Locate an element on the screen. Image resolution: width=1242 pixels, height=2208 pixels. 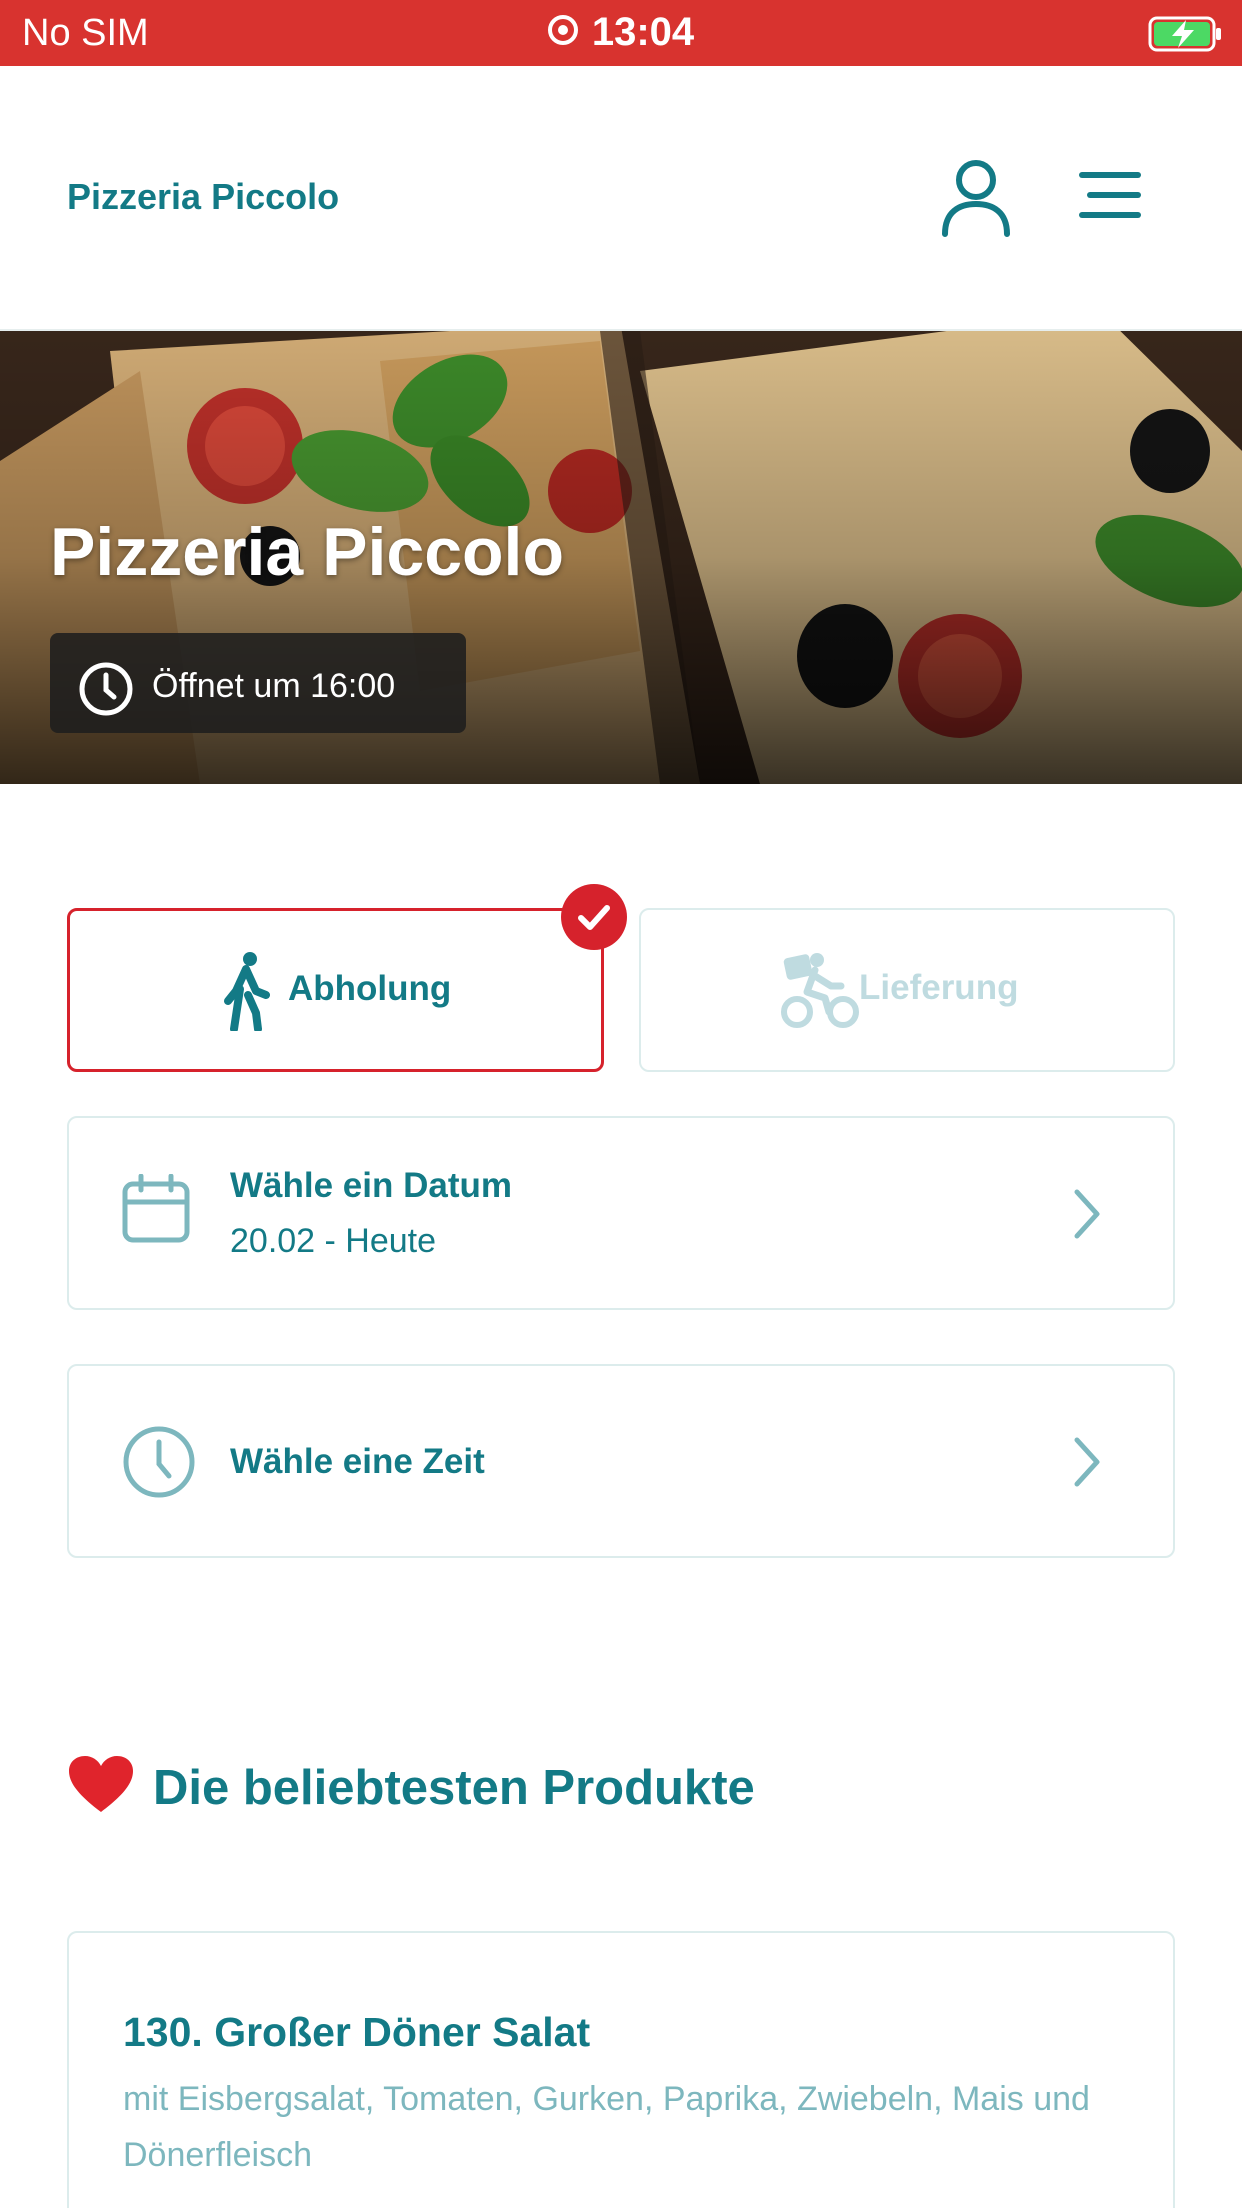
brand-name: Pizzeria Piccolo is located at coordinates (203, 197).